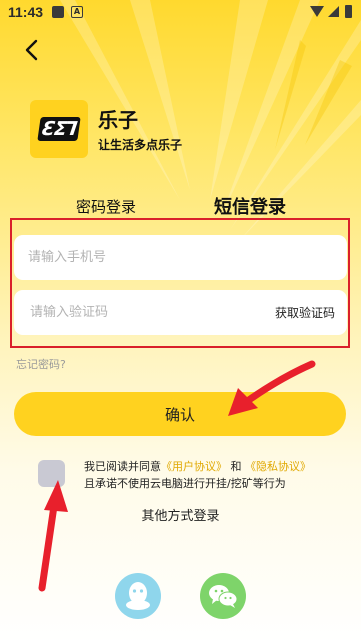 The width and height of the screenshot is (361, 643). I want to click on logo-mark: ƐΣ⅂, so click(59, 129).